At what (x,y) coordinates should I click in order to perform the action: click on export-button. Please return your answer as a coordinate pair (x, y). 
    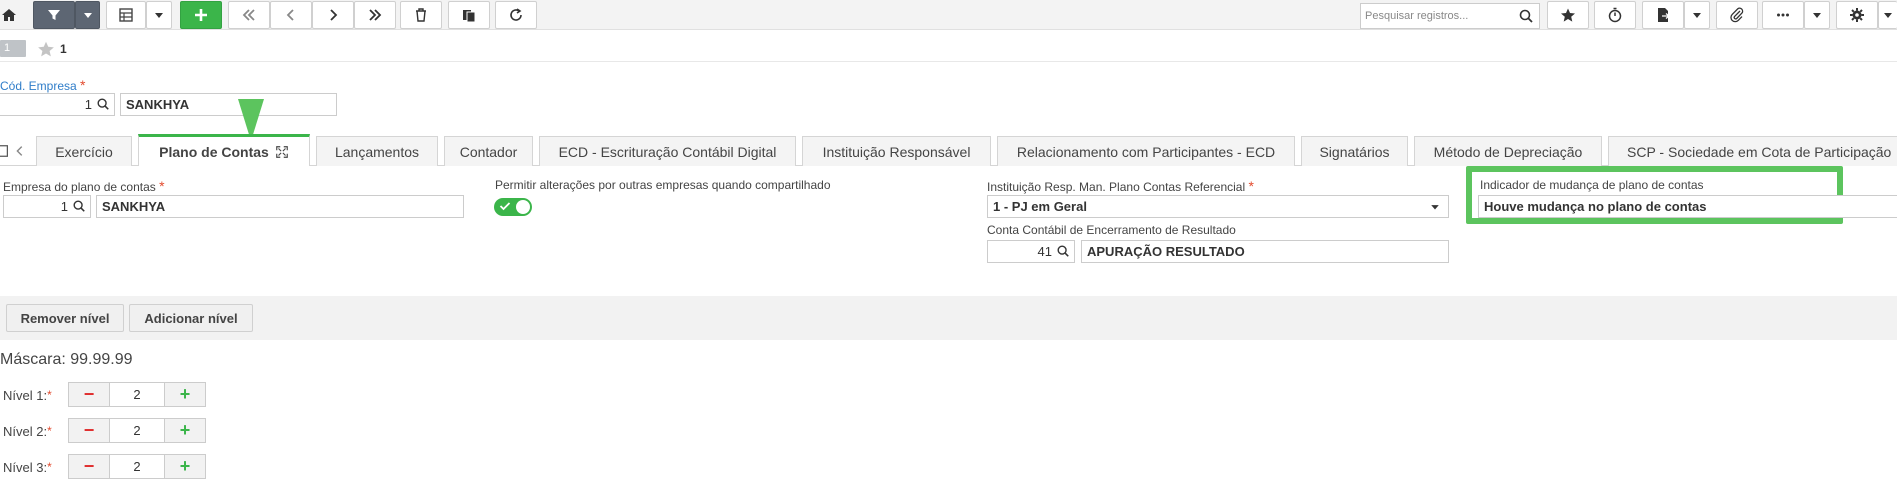
    Looking at the image, I should click on (1663, 15).